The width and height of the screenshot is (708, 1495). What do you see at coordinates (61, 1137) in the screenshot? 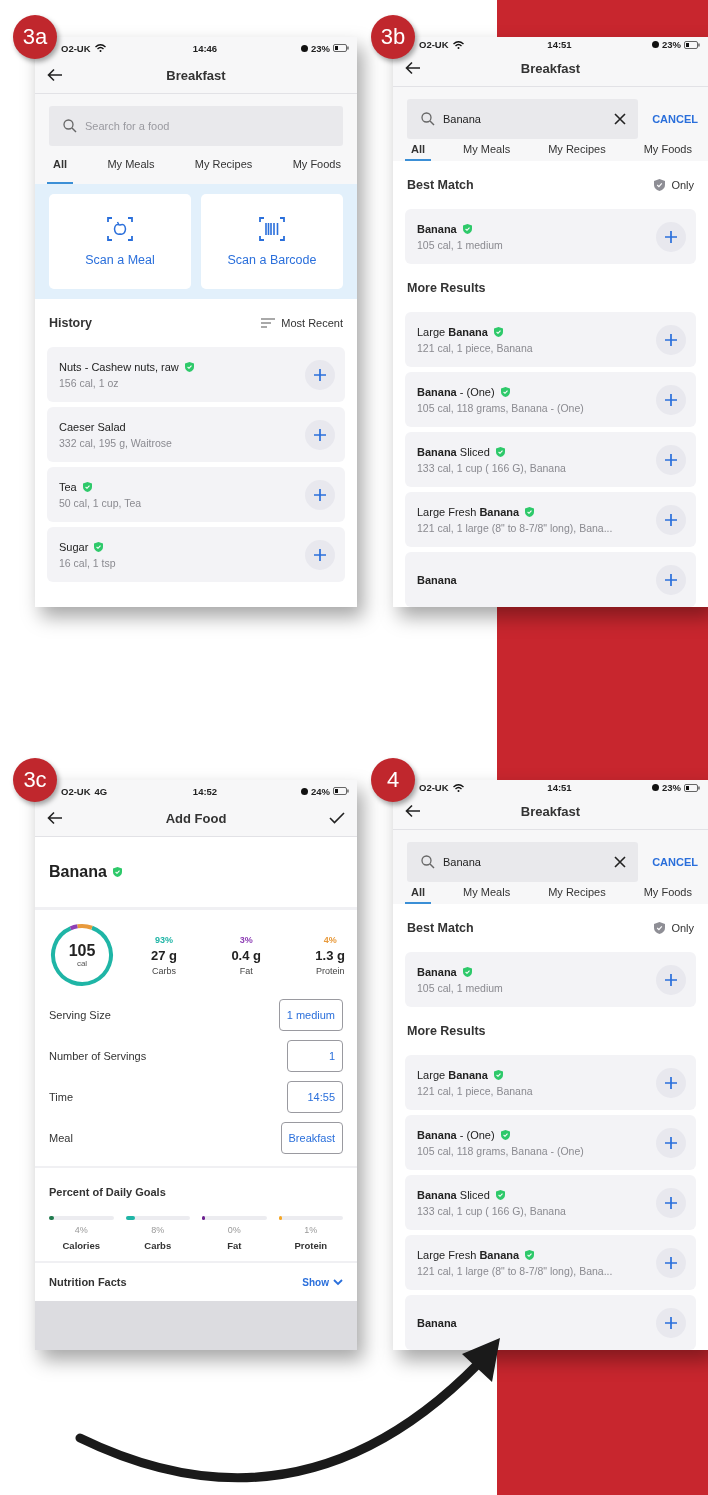
I see `field-label: Meal` at bounding box center [61, 1137].